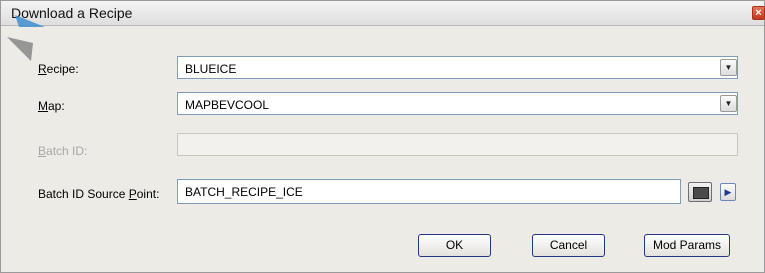  What do you see at coordinates (211, 69) in the screenshot?
I see `recipe-value: BLUEICE` at bounding box center [211, 69].